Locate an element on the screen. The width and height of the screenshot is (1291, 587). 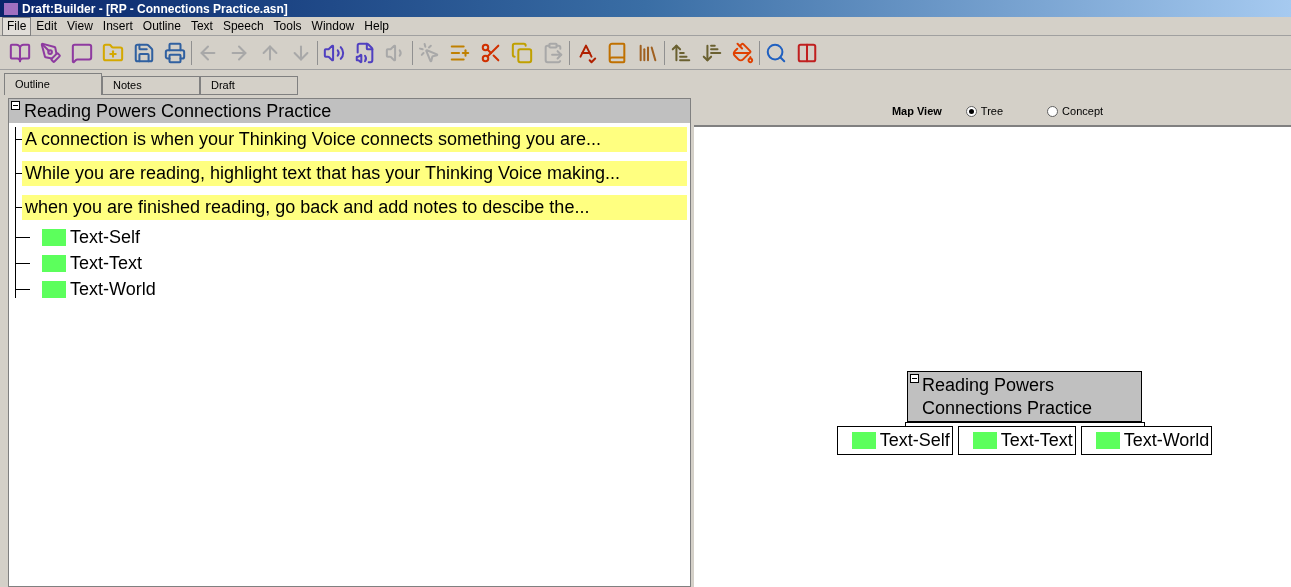
menu-item: Edit is located at coordinates (47, 26).